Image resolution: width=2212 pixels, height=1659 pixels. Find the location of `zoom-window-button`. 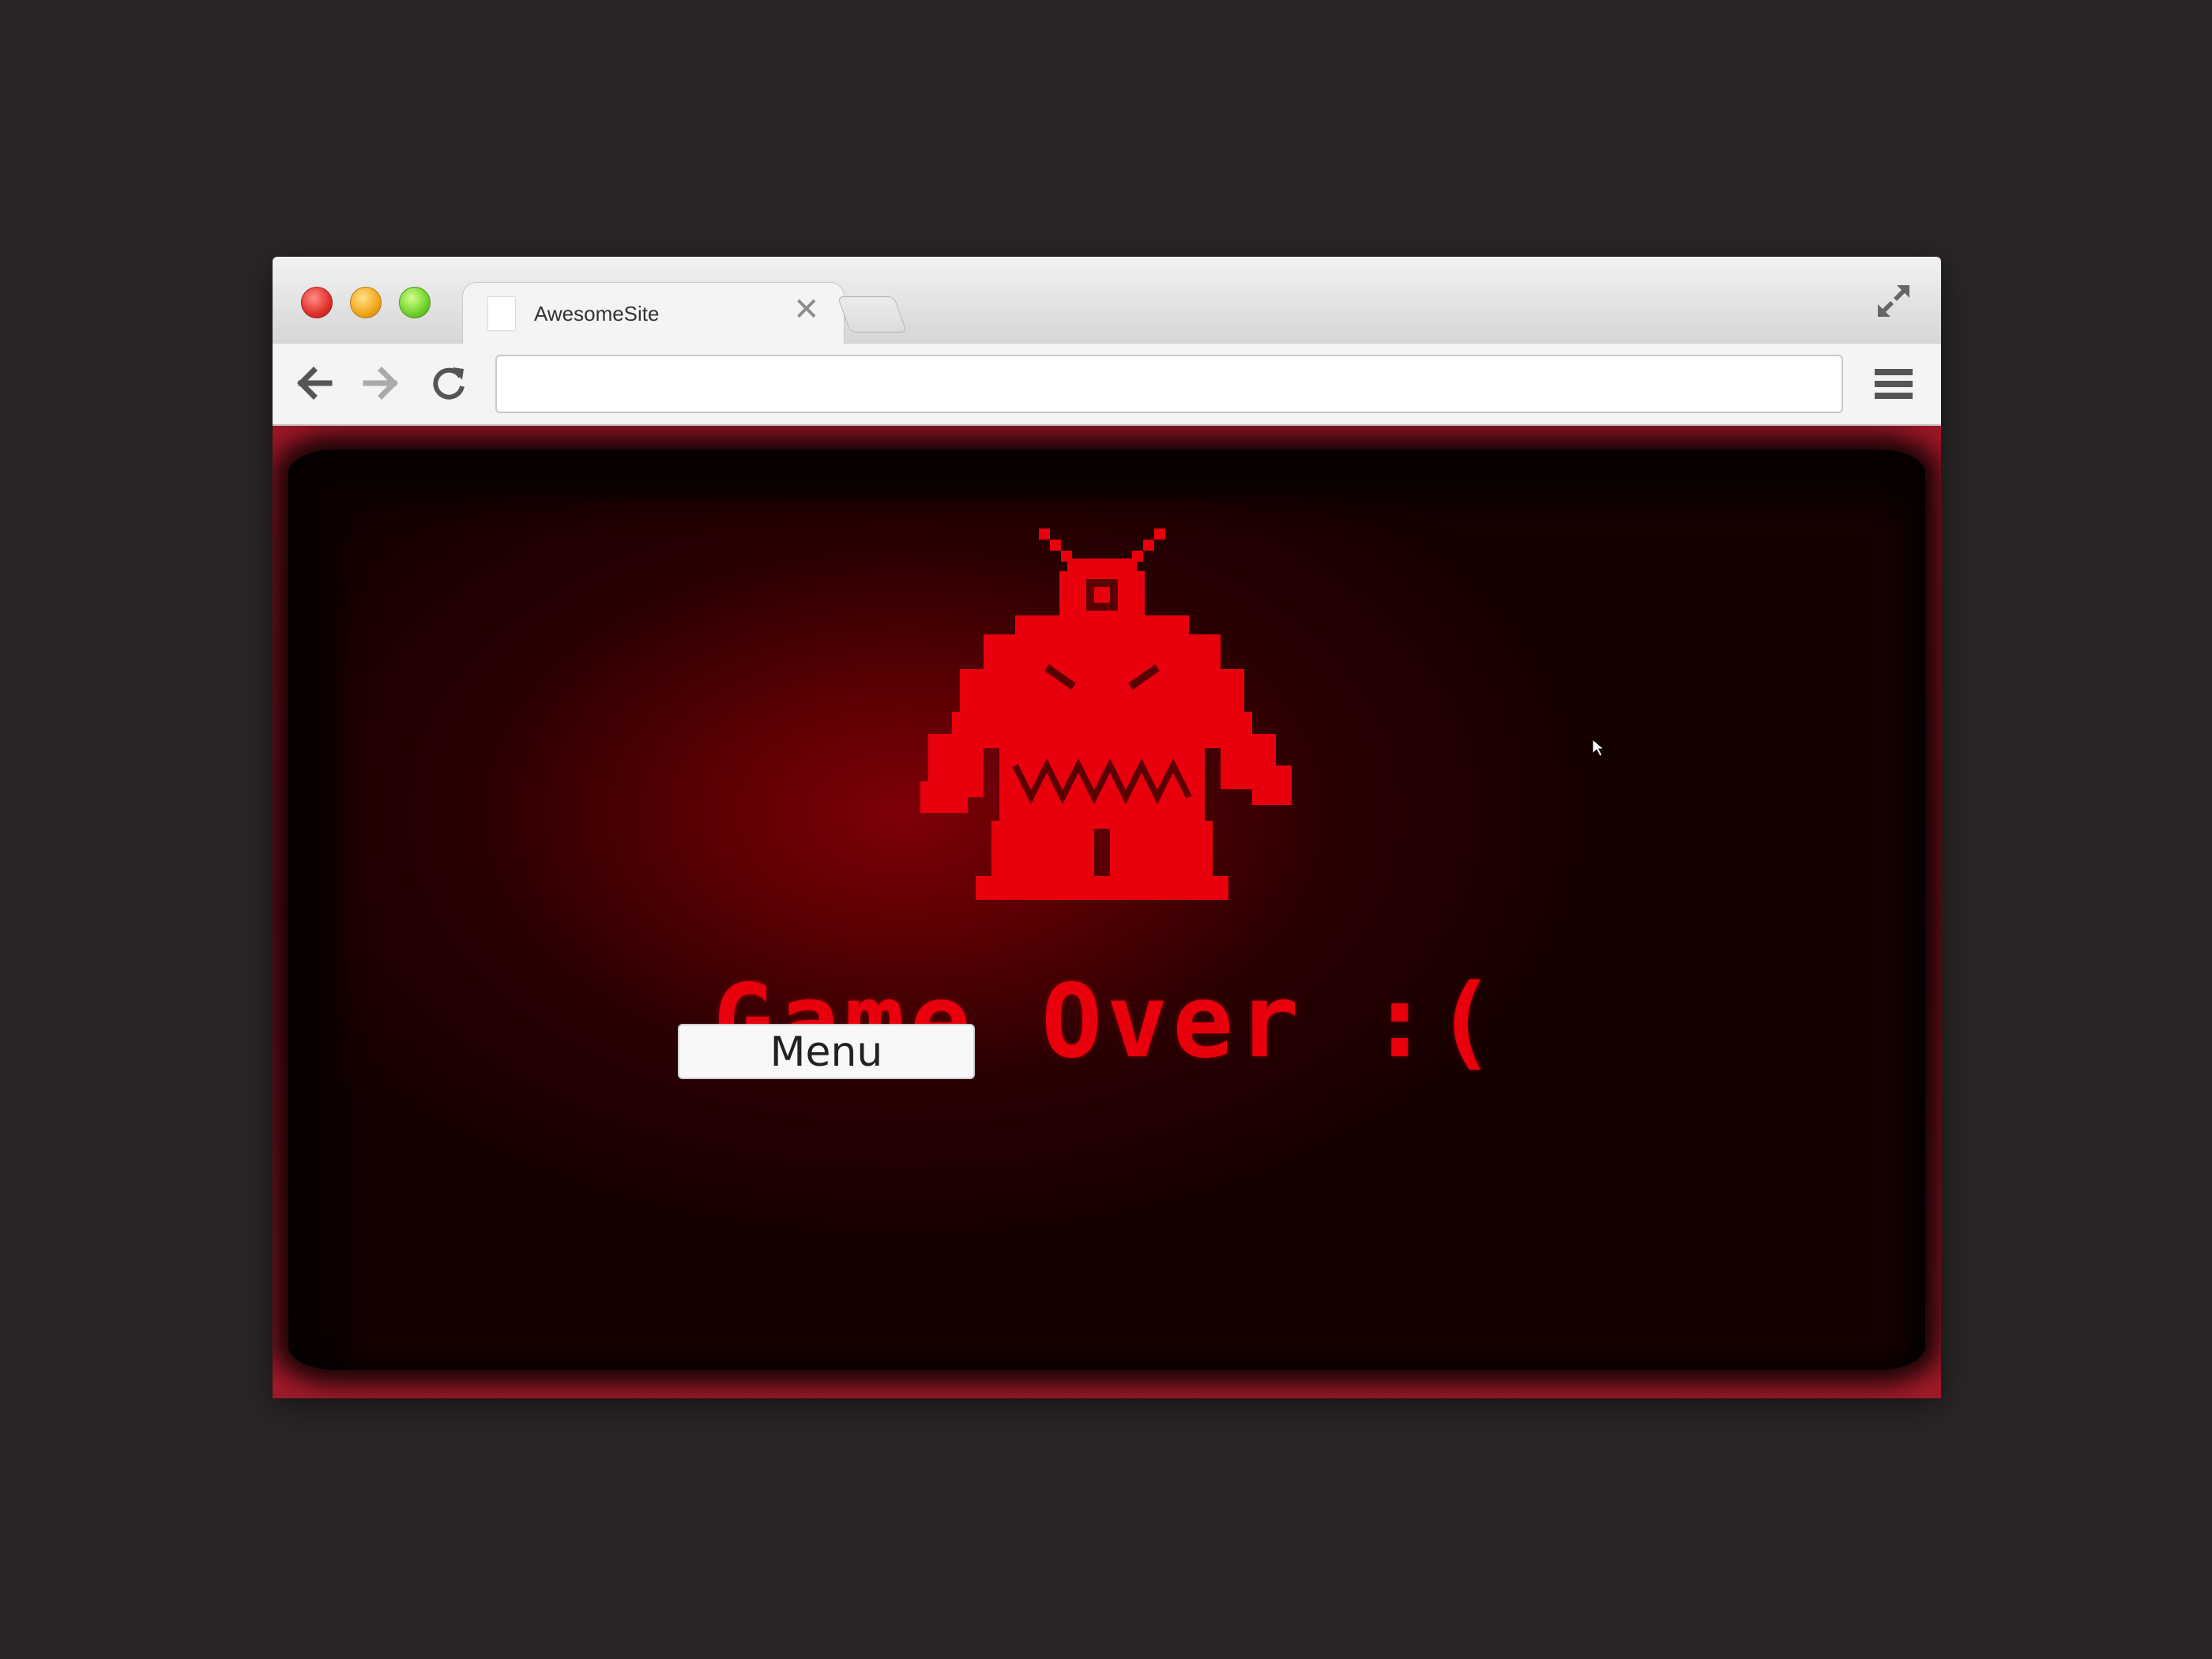

zoom-window-button is located at coordinates (415, 303).